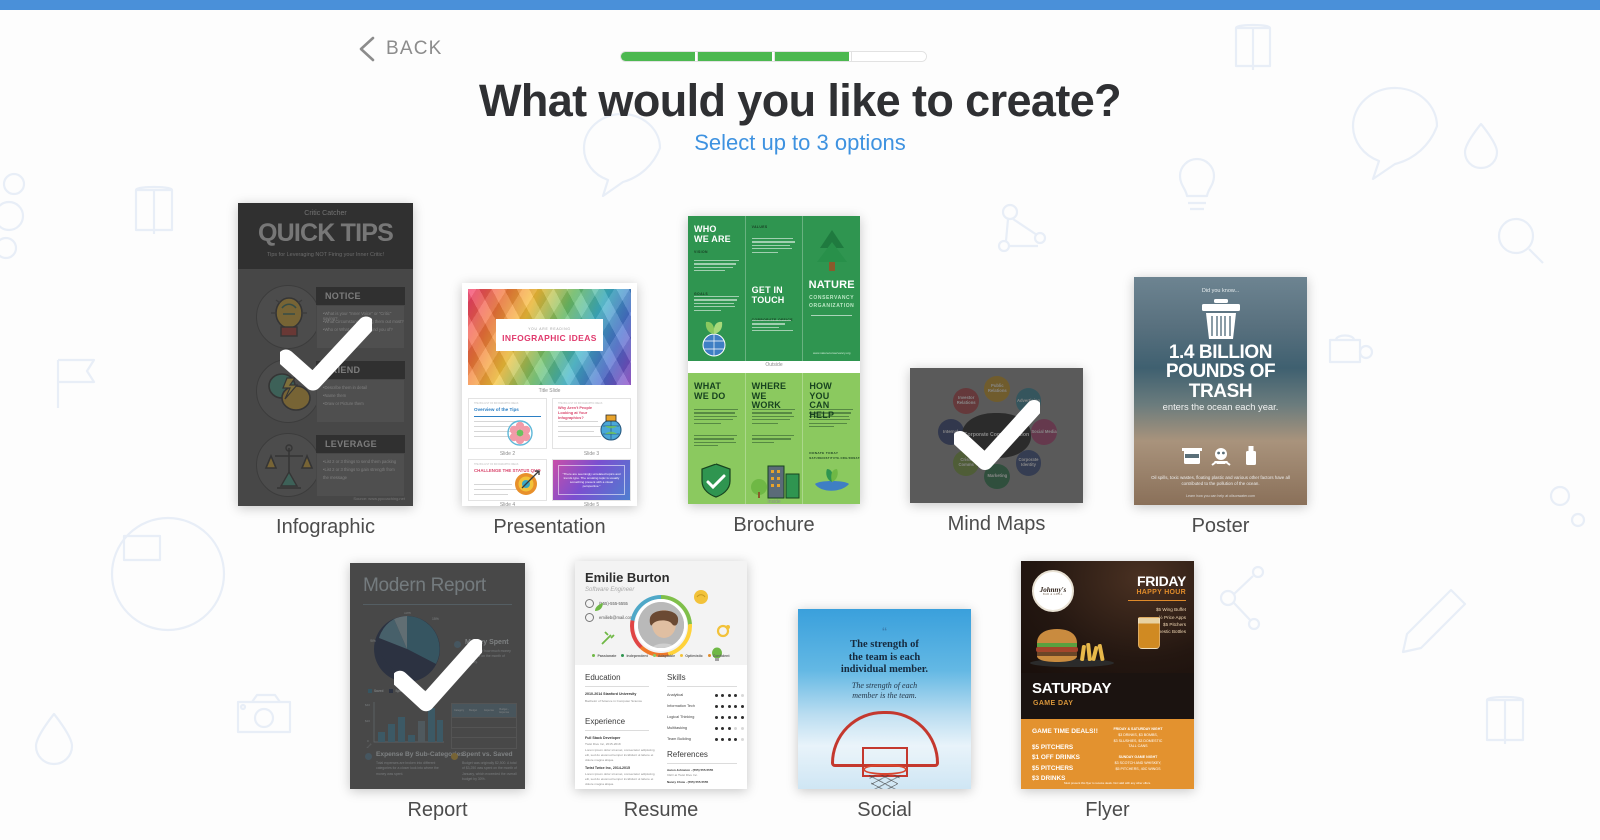 Image resolution: width=1600 pixels, height=840 pixels. I want to click on checkmark-icon, so click(437, 675).